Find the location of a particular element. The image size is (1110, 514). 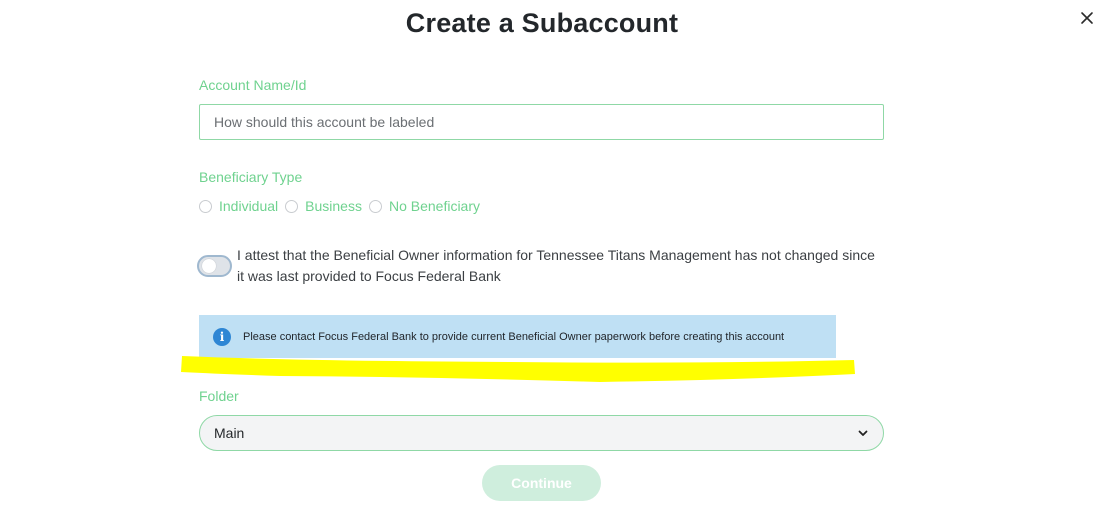

folder-selected-value: Main is located at coordinates (229, 433).